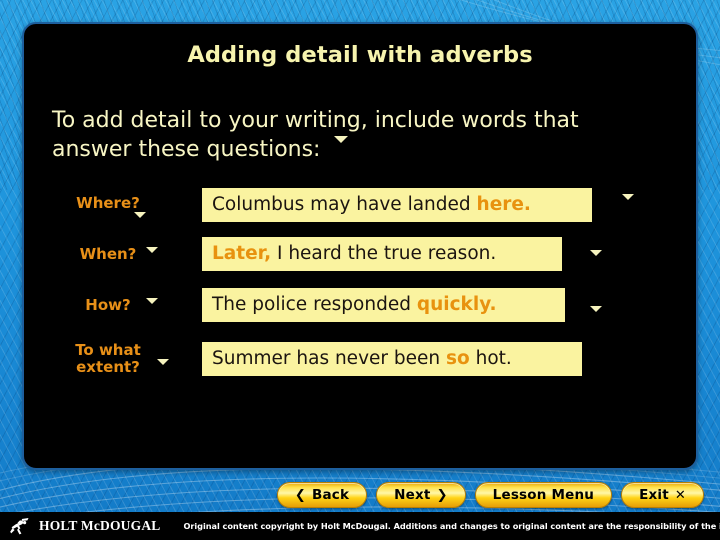 The image size is (720, 540). I want to click on question-row-when: When? Later, I heard the true reason., so click(362, 262).